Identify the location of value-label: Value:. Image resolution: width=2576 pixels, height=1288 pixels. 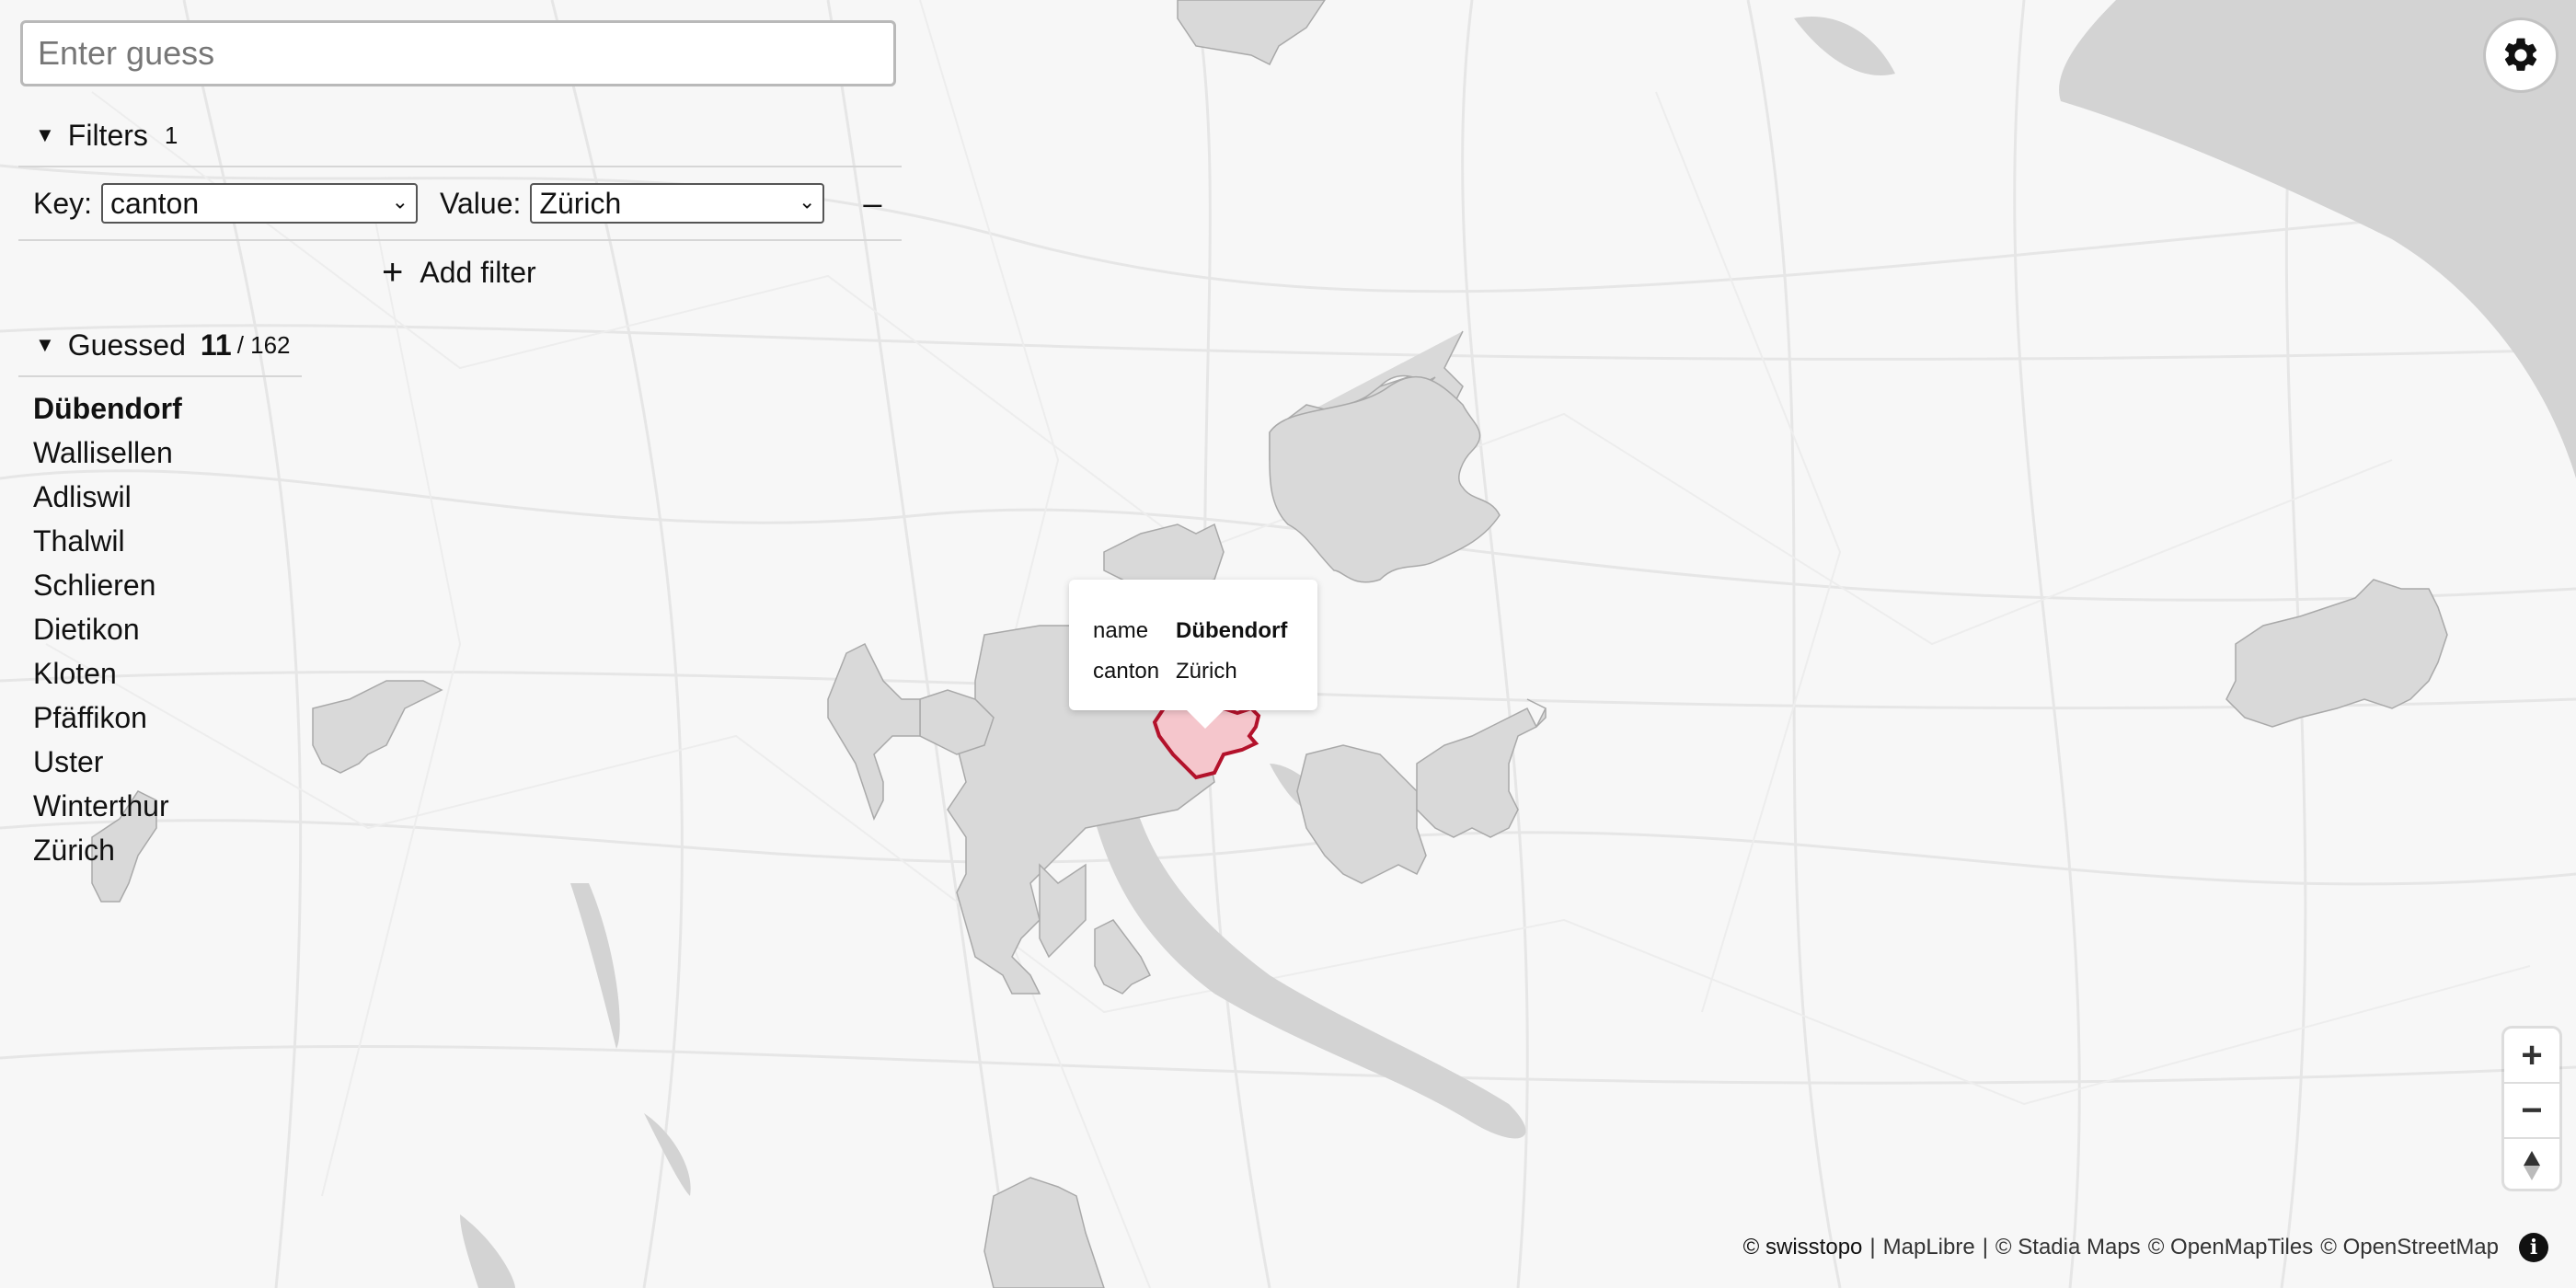
(481, 203).